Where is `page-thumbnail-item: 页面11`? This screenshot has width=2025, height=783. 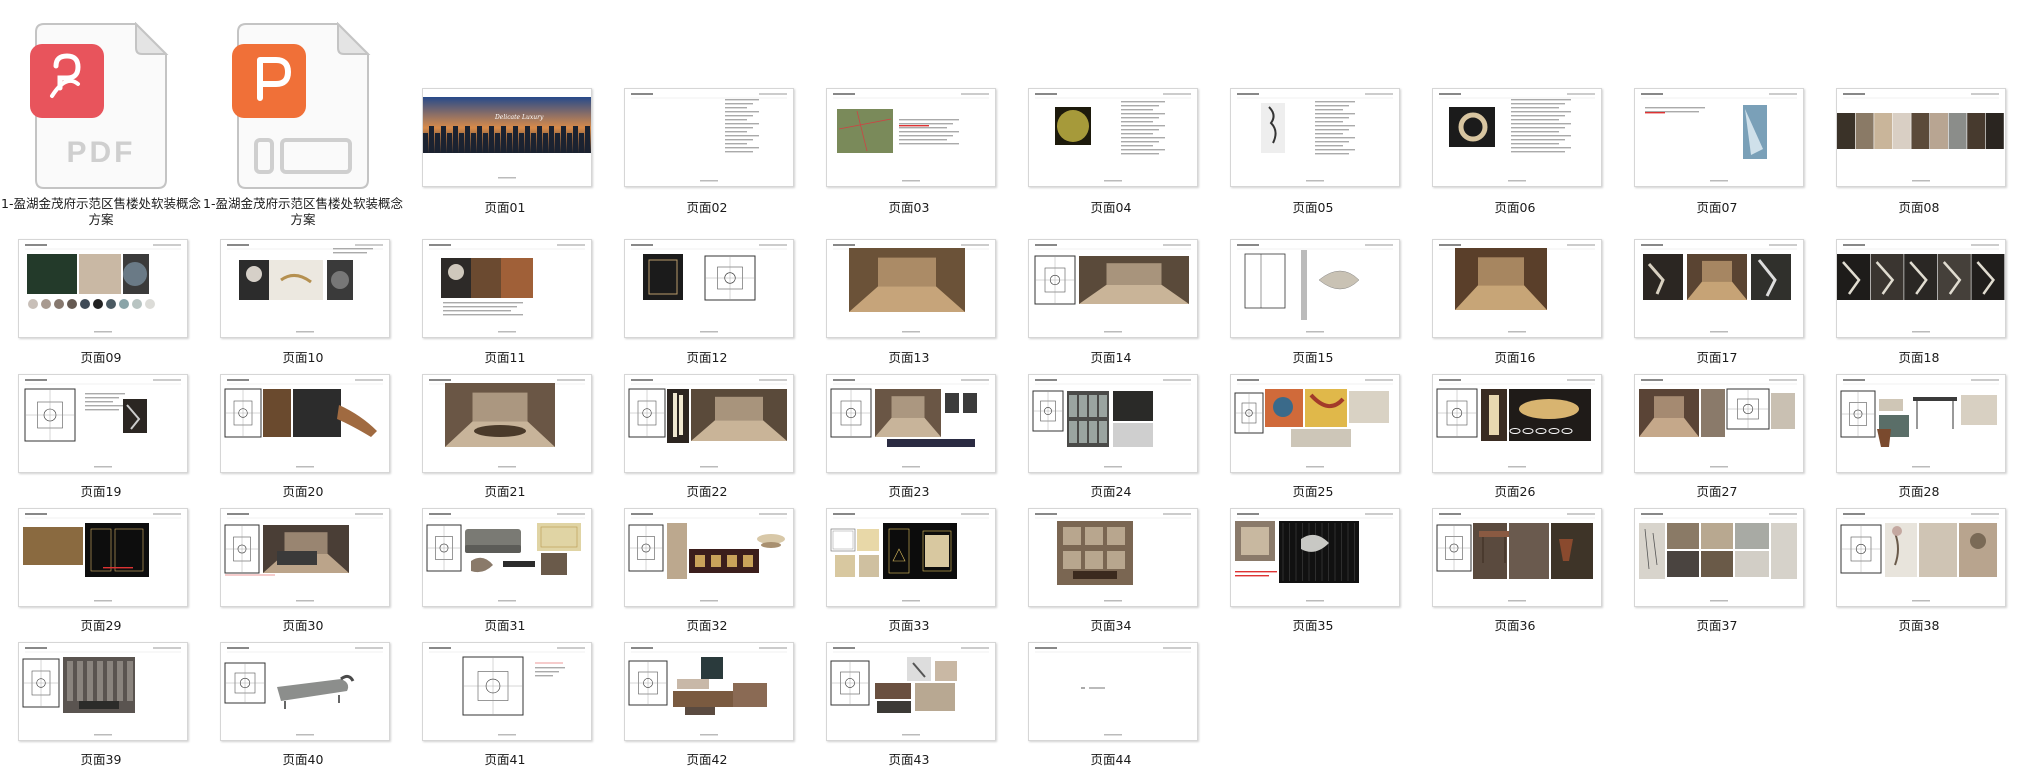
page-thumbnail-item: 页面11 is located at coordinates (505, 302).